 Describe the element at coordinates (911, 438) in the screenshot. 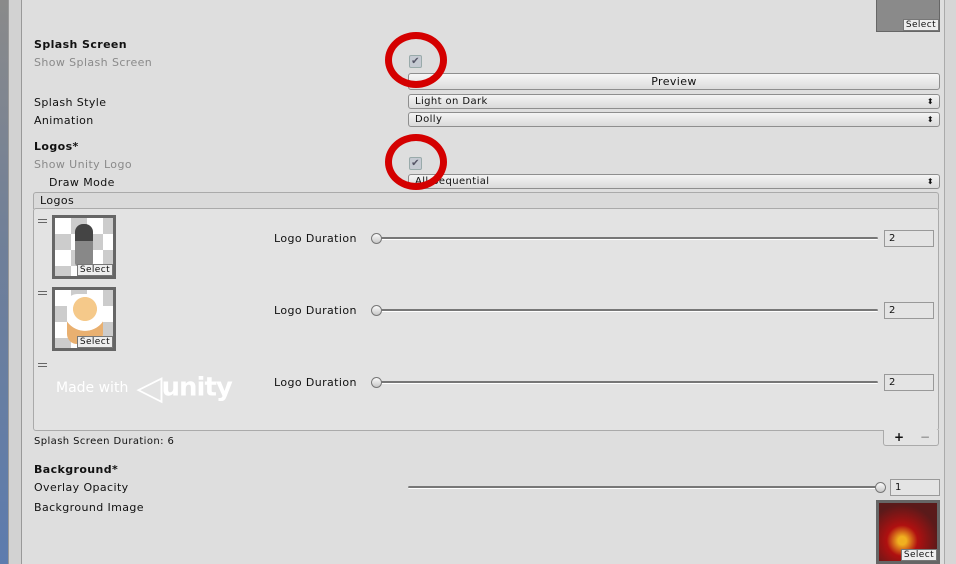

I see `list-footer: + −` at that location.